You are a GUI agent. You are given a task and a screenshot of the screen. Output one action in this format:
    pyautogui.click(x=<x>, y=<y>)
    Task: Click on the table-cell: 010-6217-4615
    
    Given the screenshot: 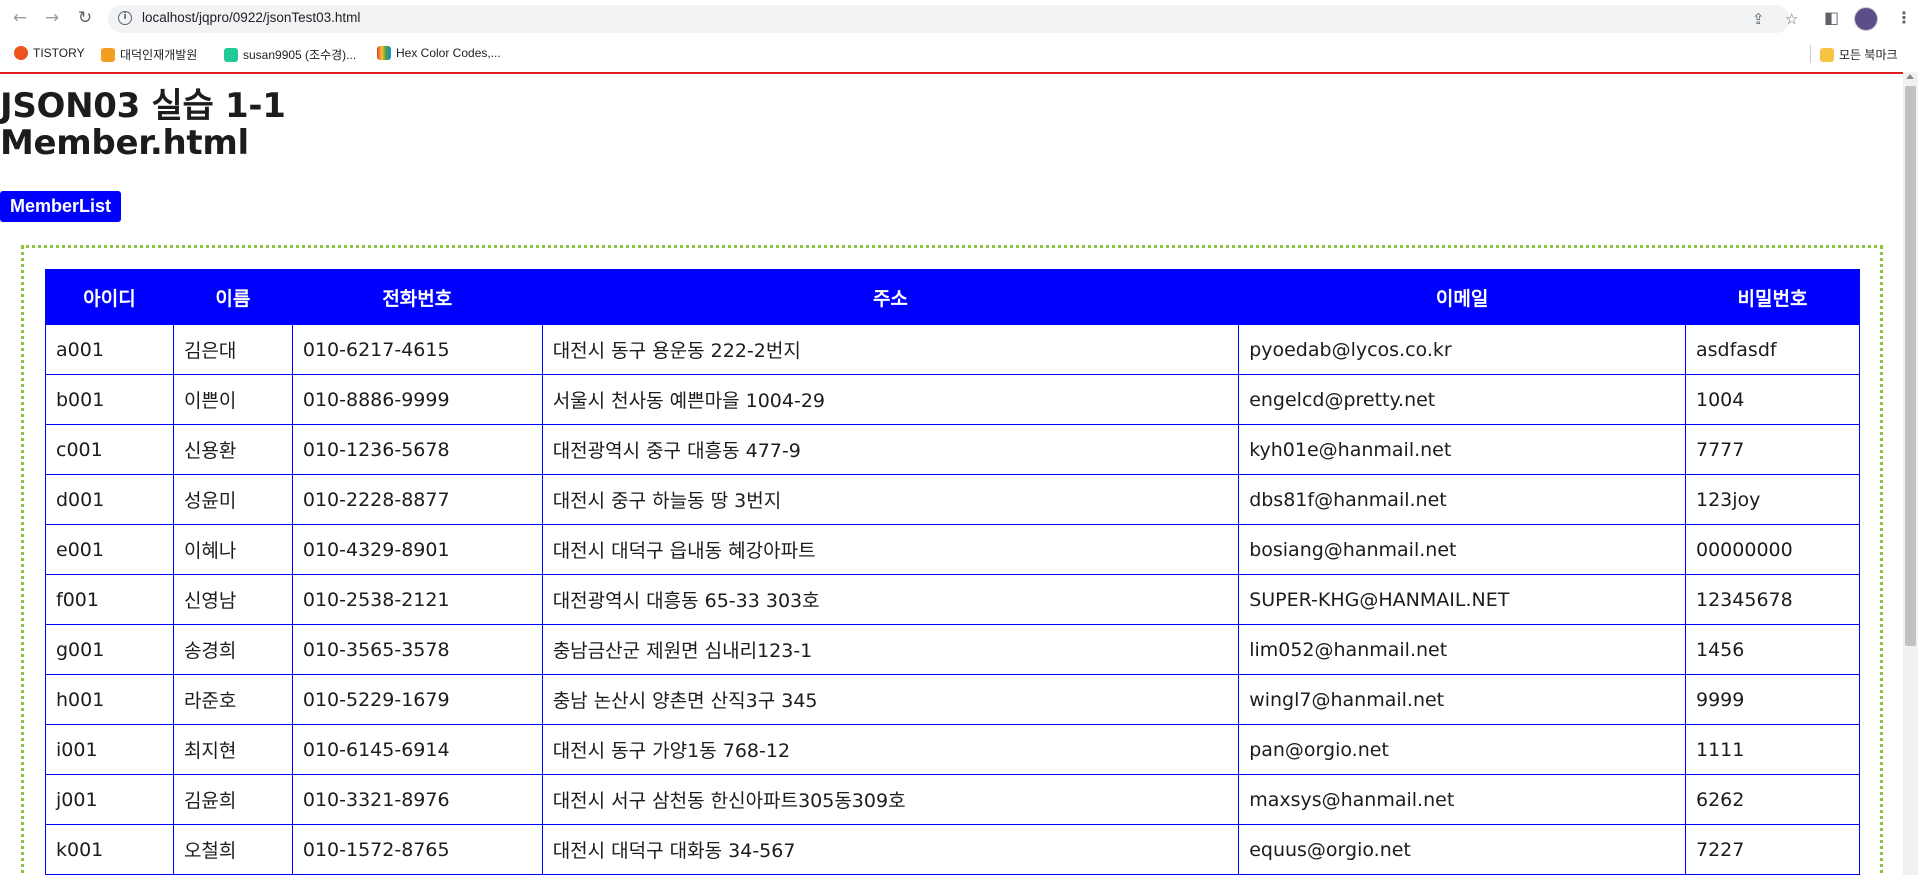 What is the action you would take?
    pyautogui.click(x=417, y=349)
    